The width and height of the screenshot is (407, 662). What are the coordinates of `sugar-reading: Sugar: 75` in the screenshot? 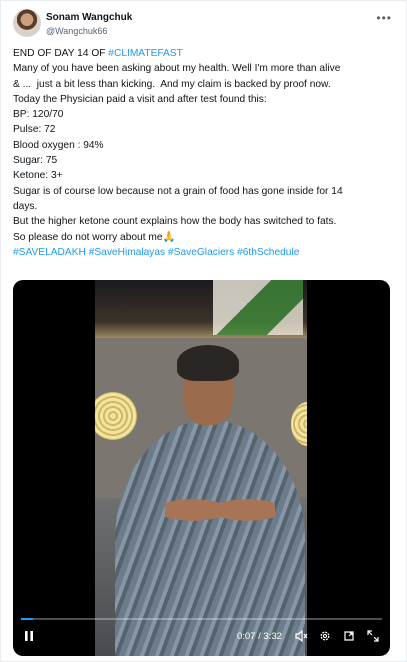 It's located at (35, 161).